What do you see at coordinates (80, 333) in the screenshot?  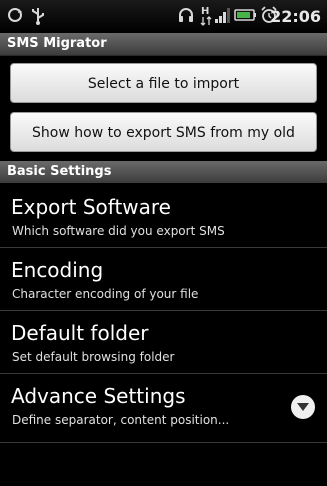 I see `pref-title: Default folder` at bounding box center [80, 333].